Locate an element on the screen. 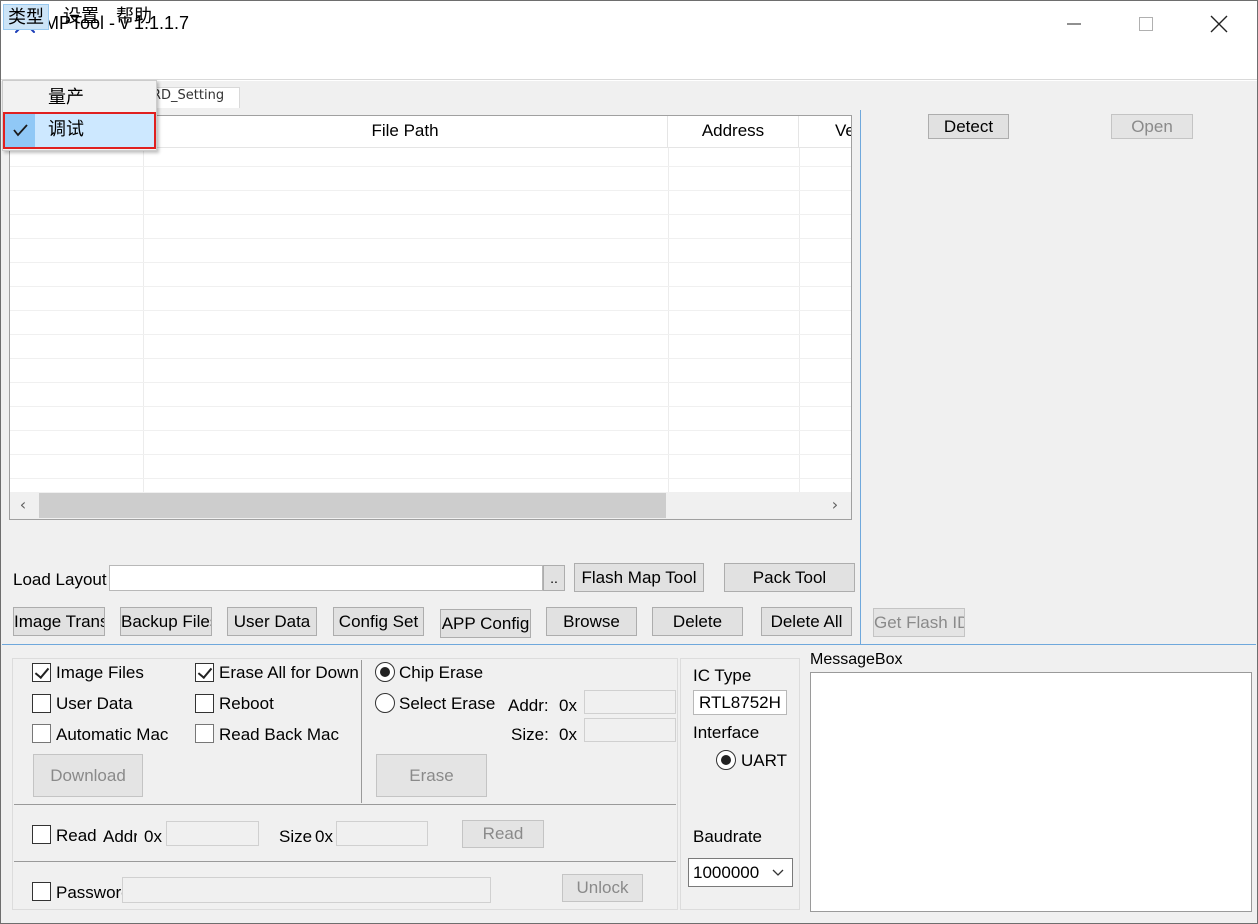 The width and height of the screenshot is (1258, 924). messagebox-label: MessageBox is located at coordinates (856, 659).